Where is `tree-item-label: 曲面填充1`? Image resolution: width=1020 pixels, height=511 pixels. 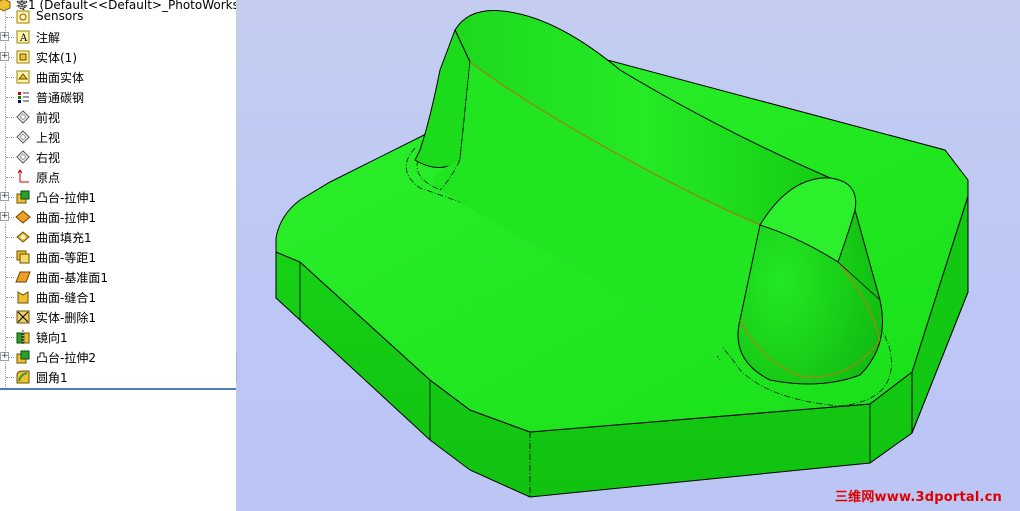
tree-item-label: 曲面填充1 is located at coordinates (64, 238).